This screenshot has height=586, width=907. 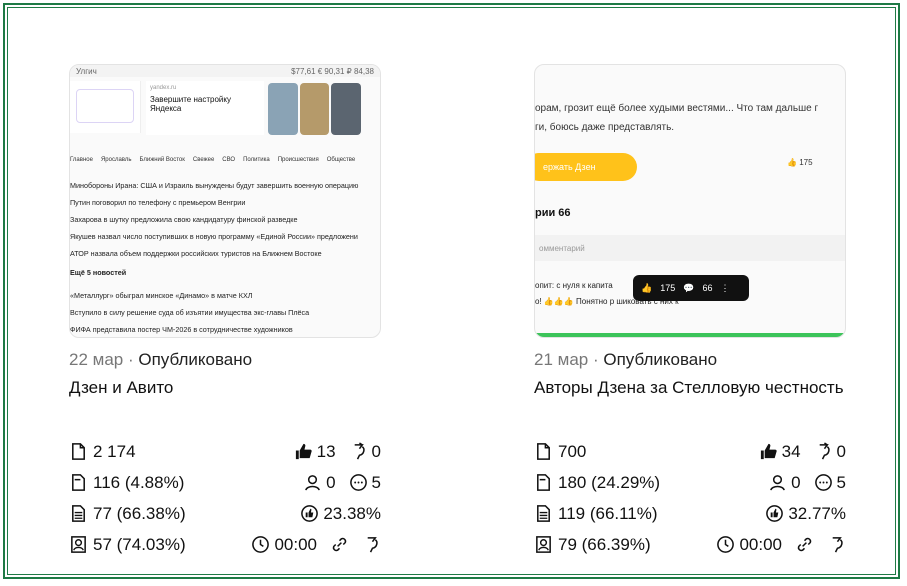 What do you see at coordinates (817, 513) in the screenshot?
I see `ctr-value: 32.77%` at bounding box center [817, 513].